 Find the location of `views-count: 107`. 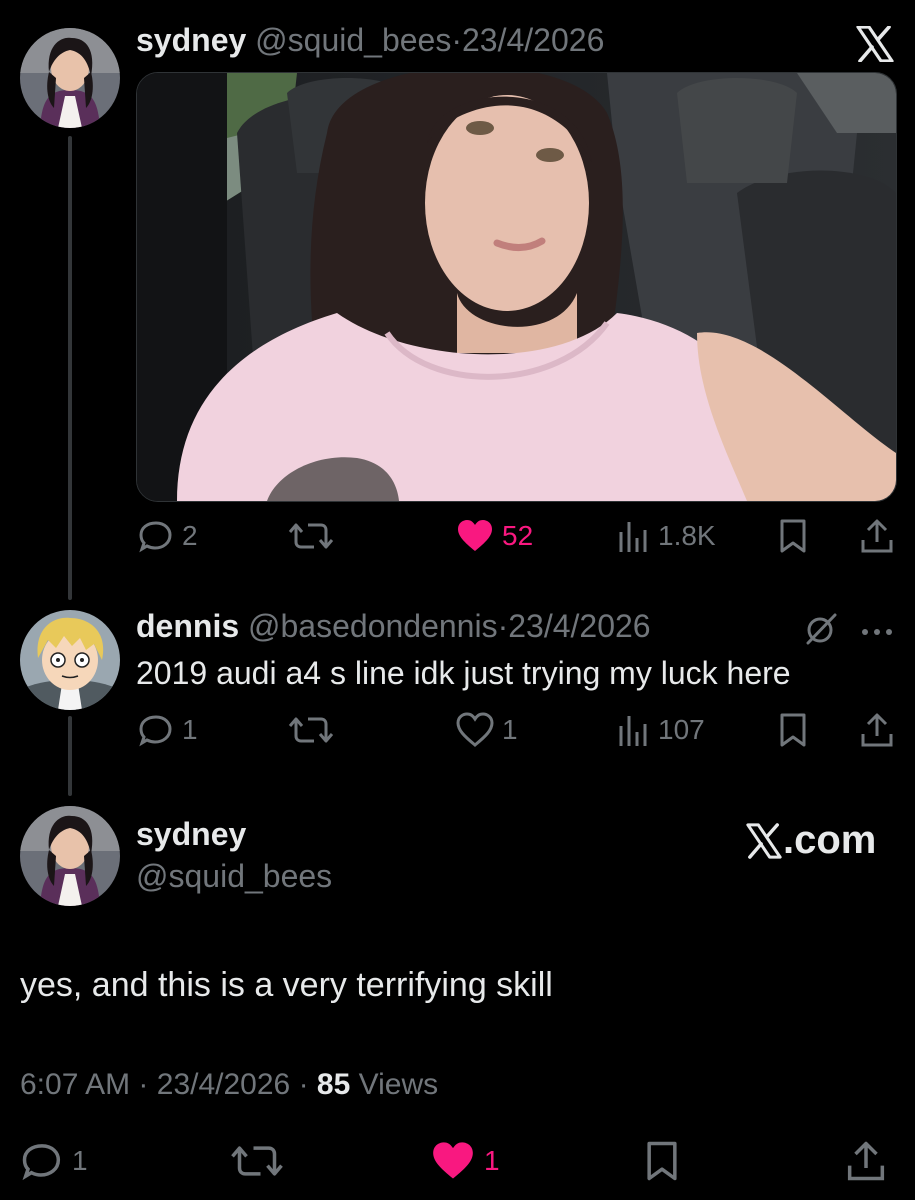

views-count: 107 is located at coordinates (681, 729).